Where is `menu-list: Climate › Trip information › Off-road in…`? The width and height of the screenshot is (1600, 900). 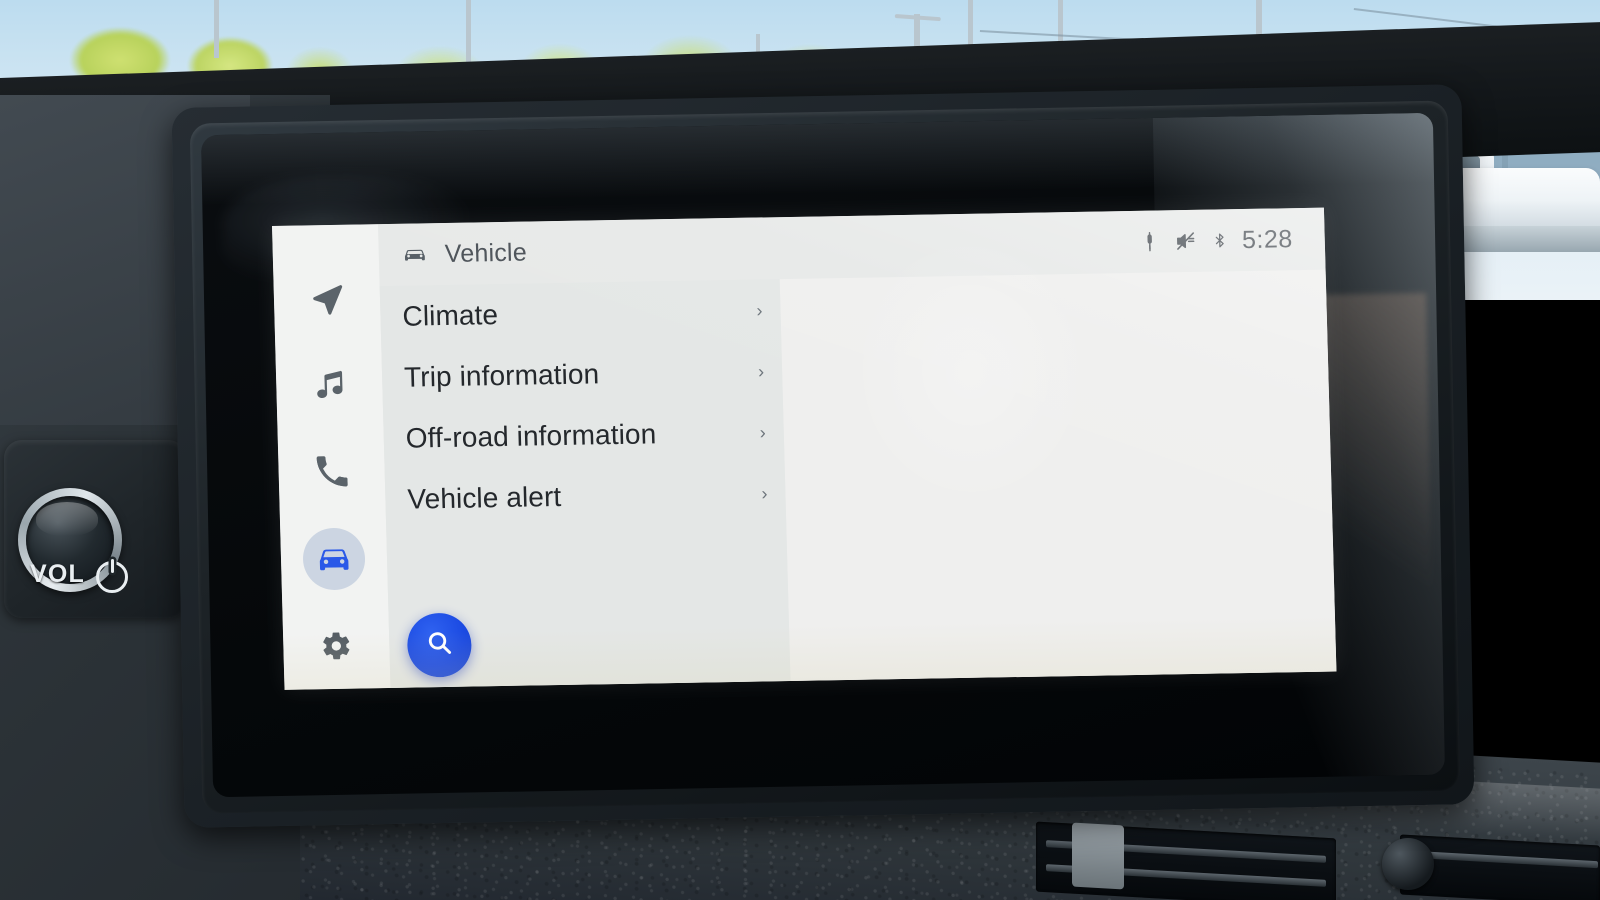
menu-list: Climate › Trip information › Off-road in… is located at coordinates (585, 483).